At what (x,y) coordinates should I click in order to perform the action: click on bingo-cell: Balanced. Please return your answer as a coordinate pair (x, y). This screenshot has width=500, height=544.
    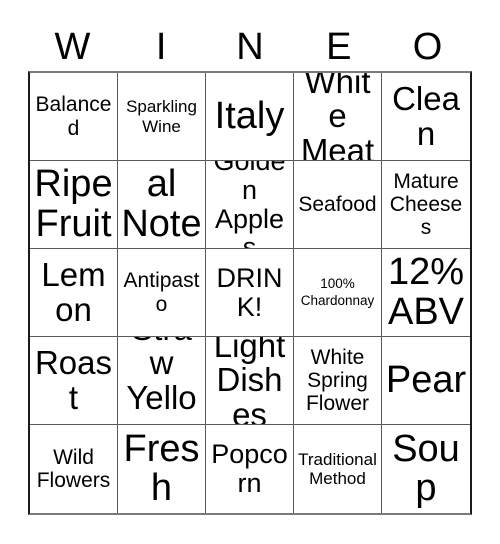
    Looking at the image, I should click on (74, 117).